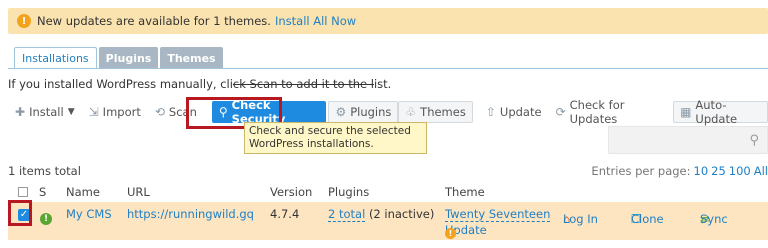 The height and width of the screenshot is (248, 768). What do you see at coordinates (315, 21) in the screenshot?
I see `install-all-link: Install All Now` at bounding box center [315, 21].